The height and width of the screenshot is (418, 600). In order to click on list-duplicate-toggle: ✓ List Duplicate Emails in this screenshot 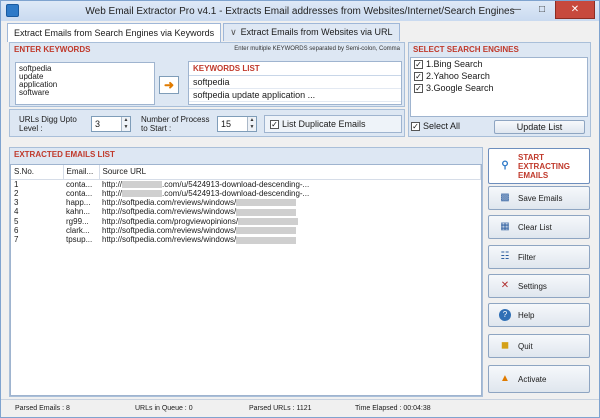, I will do `click(333, 124)`.